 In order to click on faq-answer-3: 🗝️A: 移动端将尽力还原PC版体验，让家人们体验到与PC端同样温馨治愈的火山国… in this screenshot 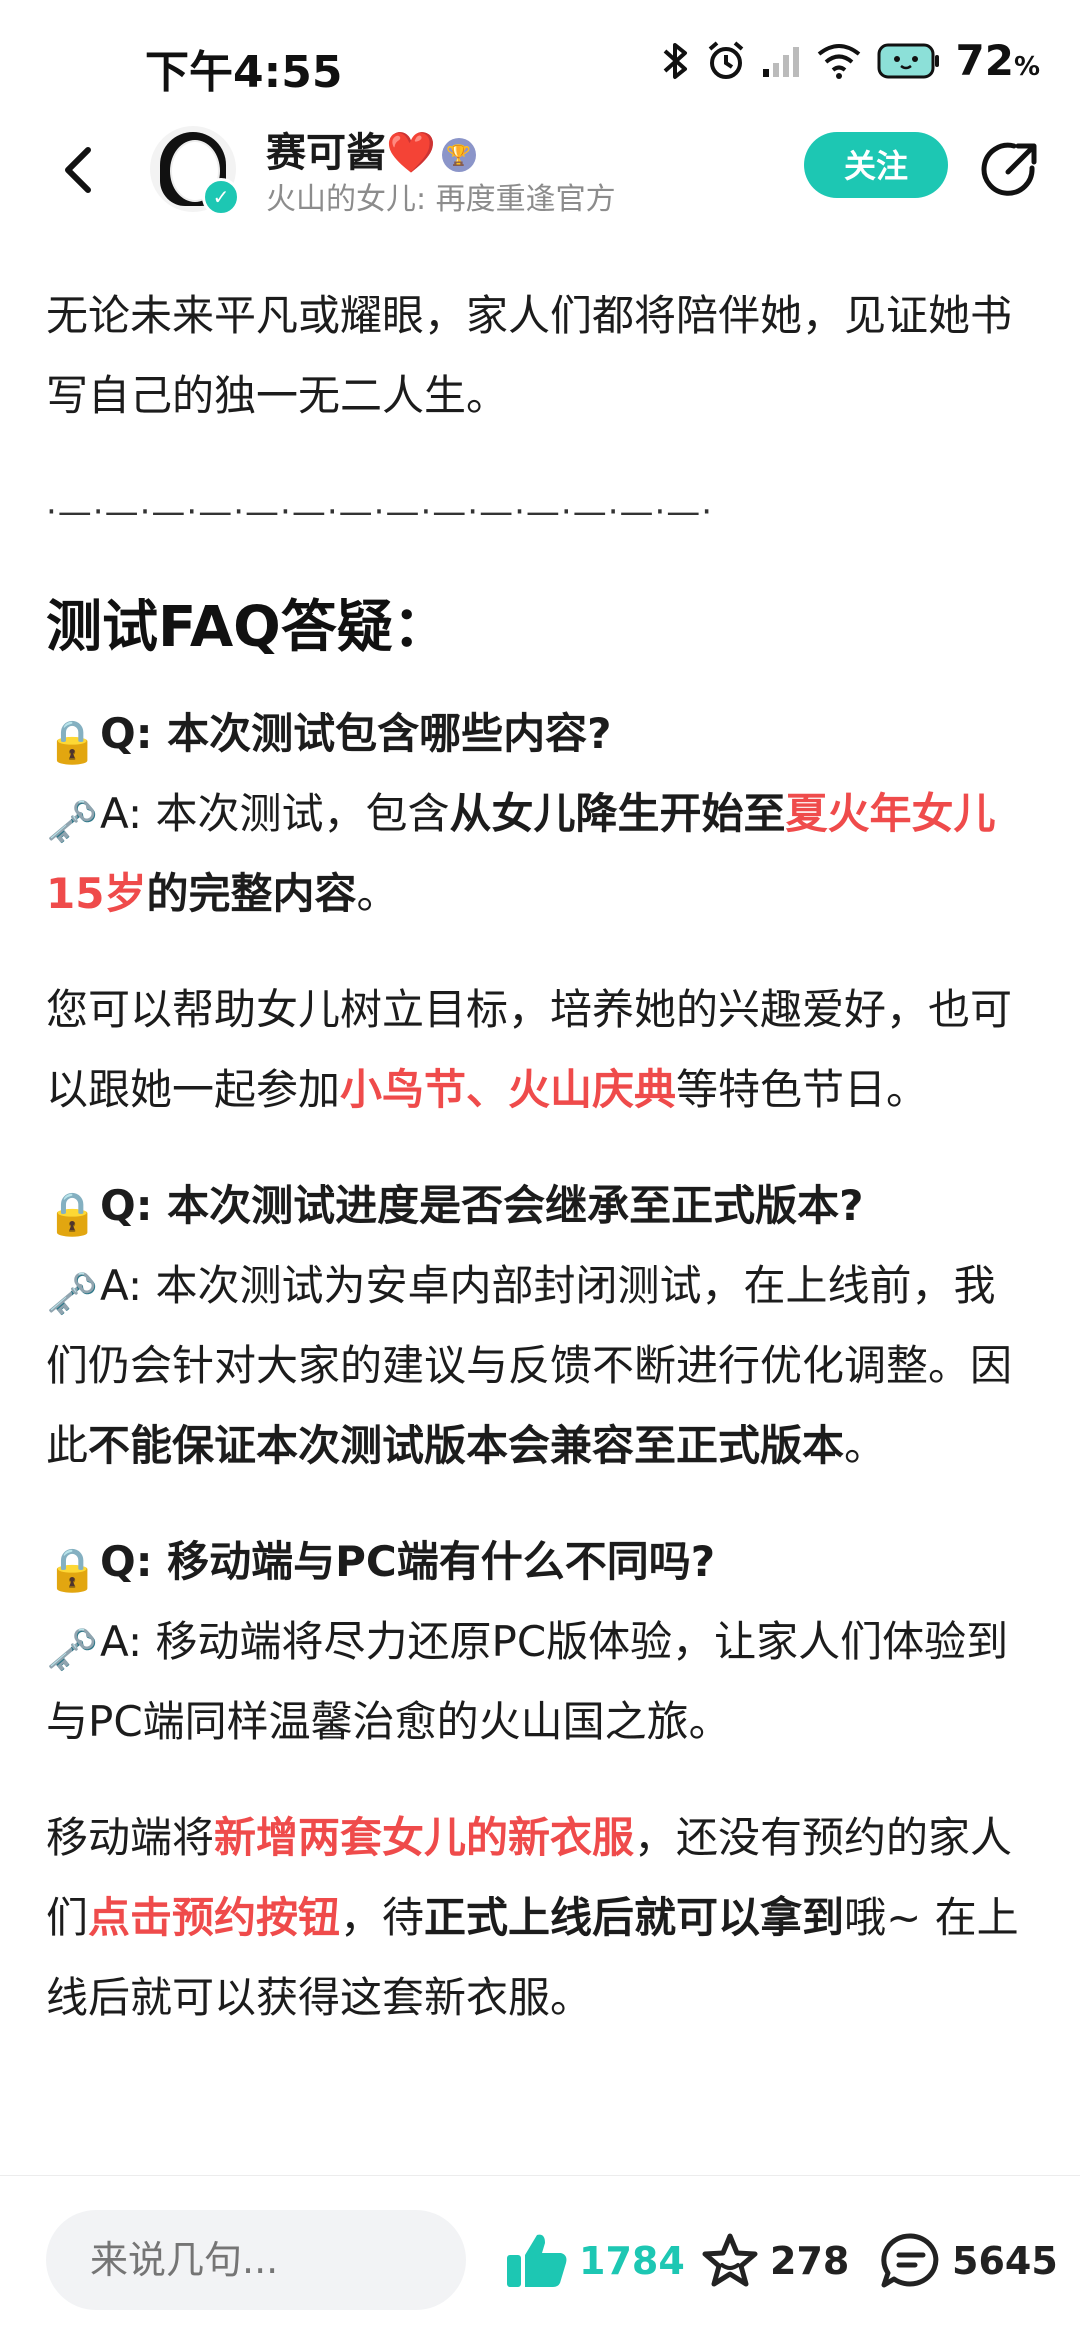, I will do `click(541, 1682)`.